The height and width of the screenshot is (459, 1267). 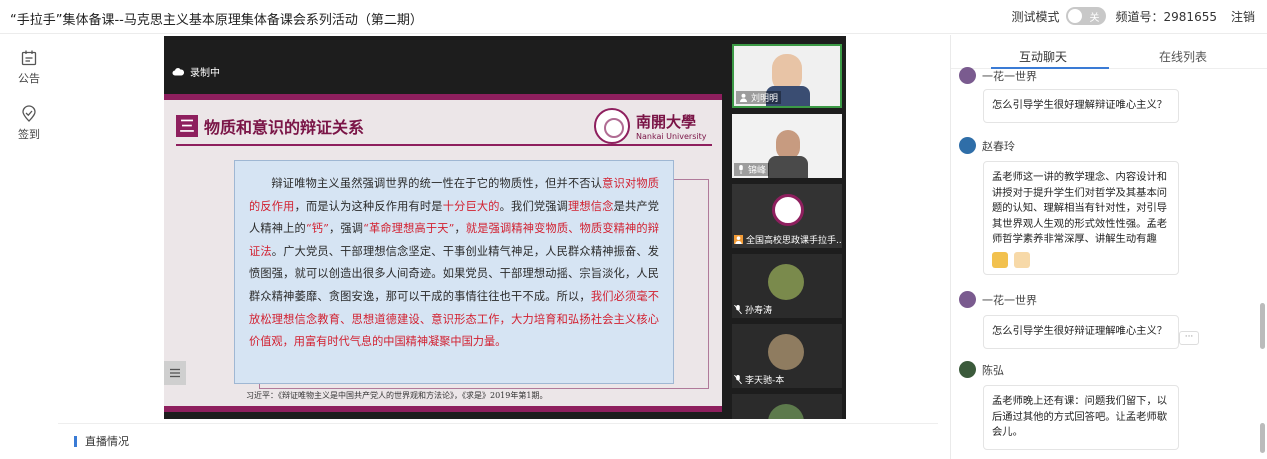 I want to click on recording-label: 录制中, so click(x=205, y=73).